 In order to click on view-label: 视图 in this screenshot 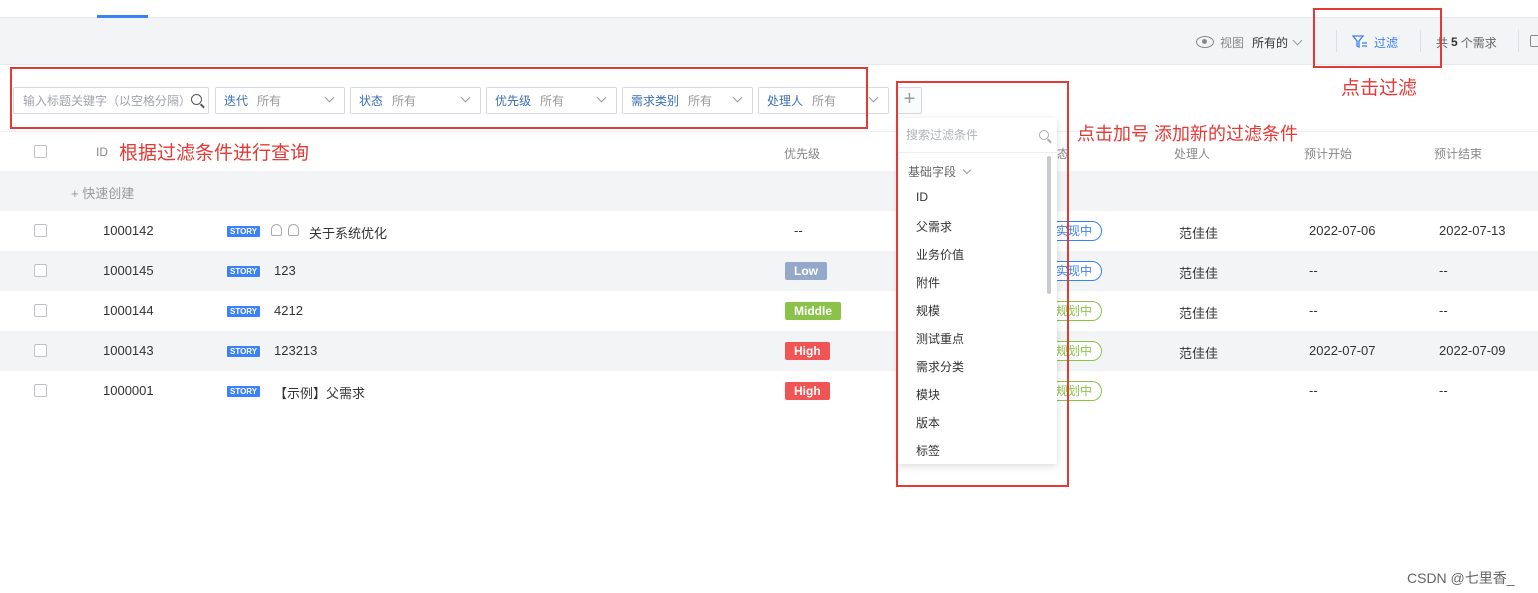, I will do `click(1232, 42)`.